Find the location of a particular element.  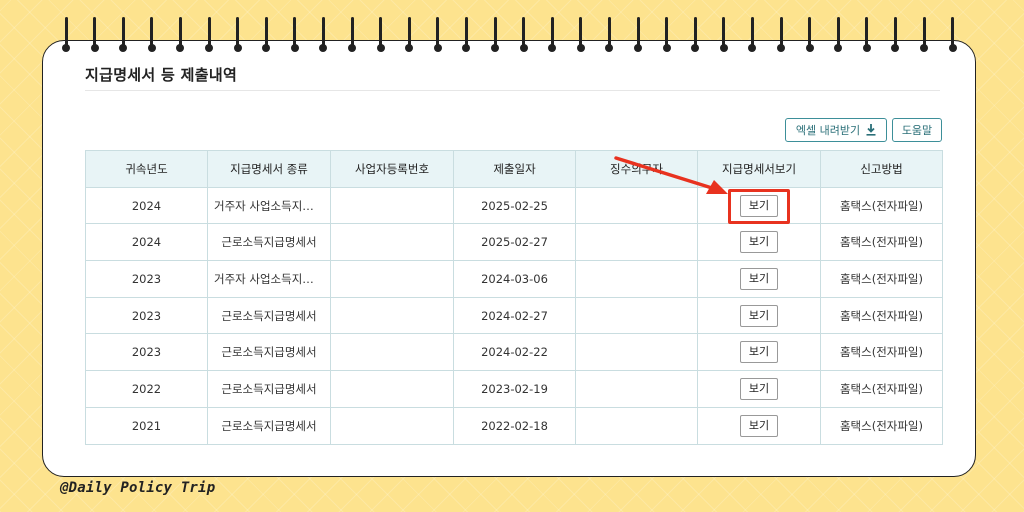

title-divider is located at coordinates (512, 90).